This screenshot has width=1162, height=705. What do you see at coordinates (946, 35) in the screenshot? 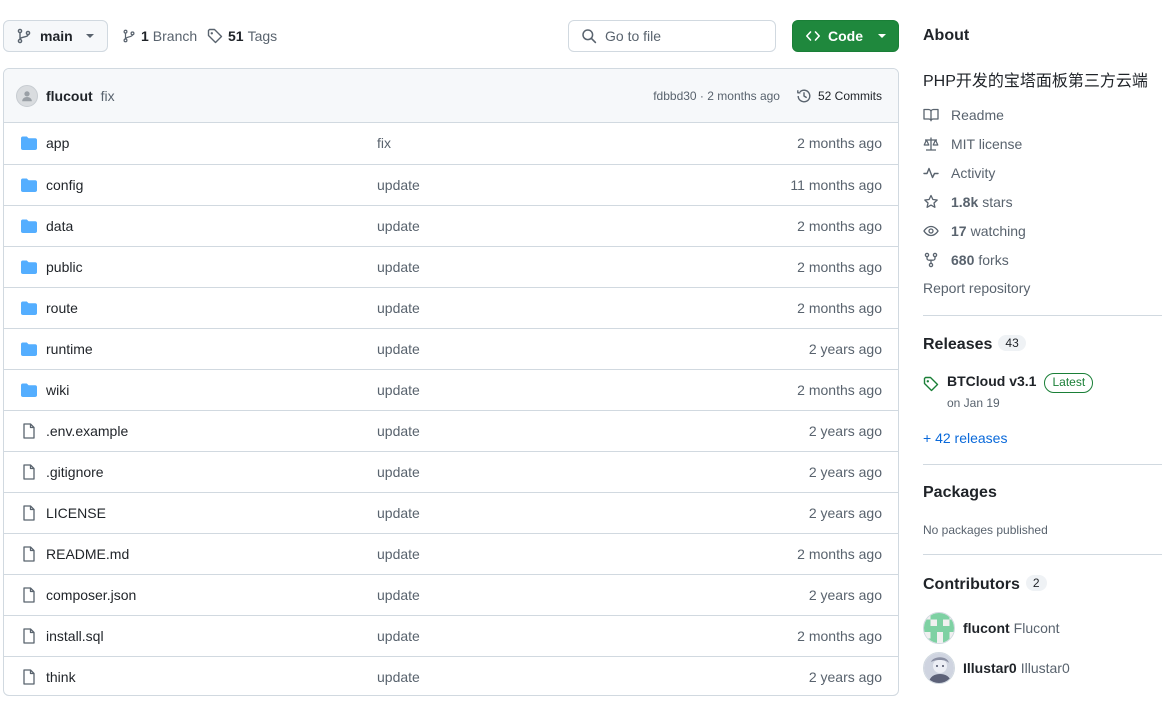
I see `about-heading: About` at bounding box center [946, 35].